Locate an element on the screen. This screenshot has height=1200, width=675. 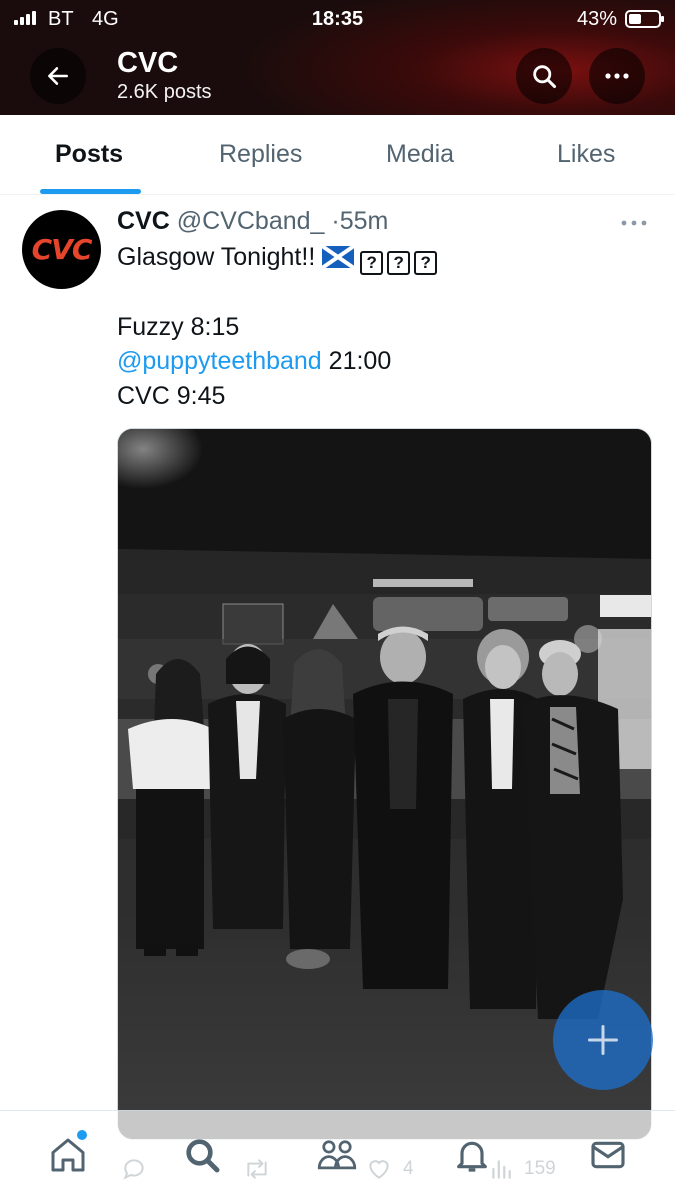
profile-name: CVC is located at coordinates (148, 63).